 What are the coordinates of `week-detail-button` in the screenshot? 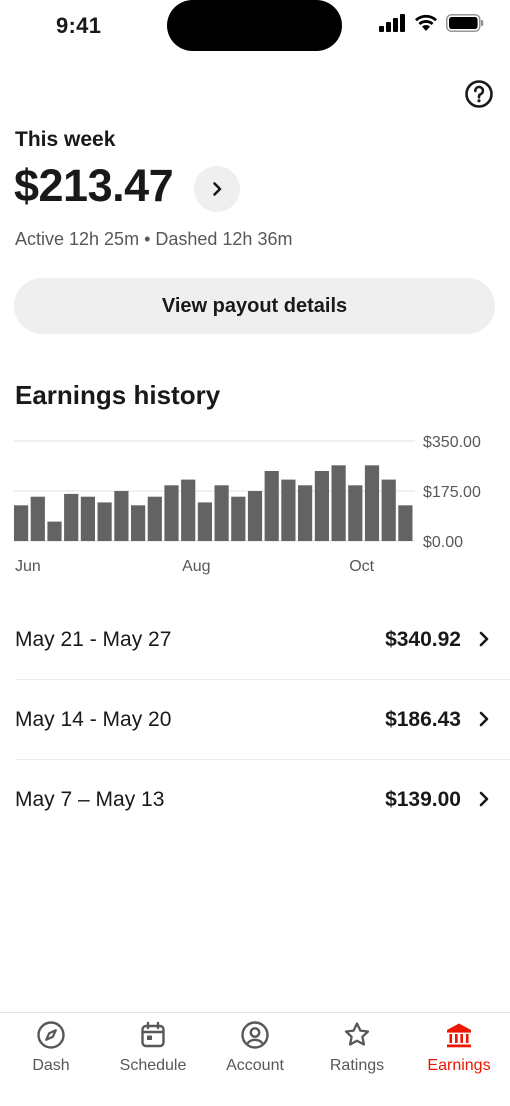 It's located at (217, 189).